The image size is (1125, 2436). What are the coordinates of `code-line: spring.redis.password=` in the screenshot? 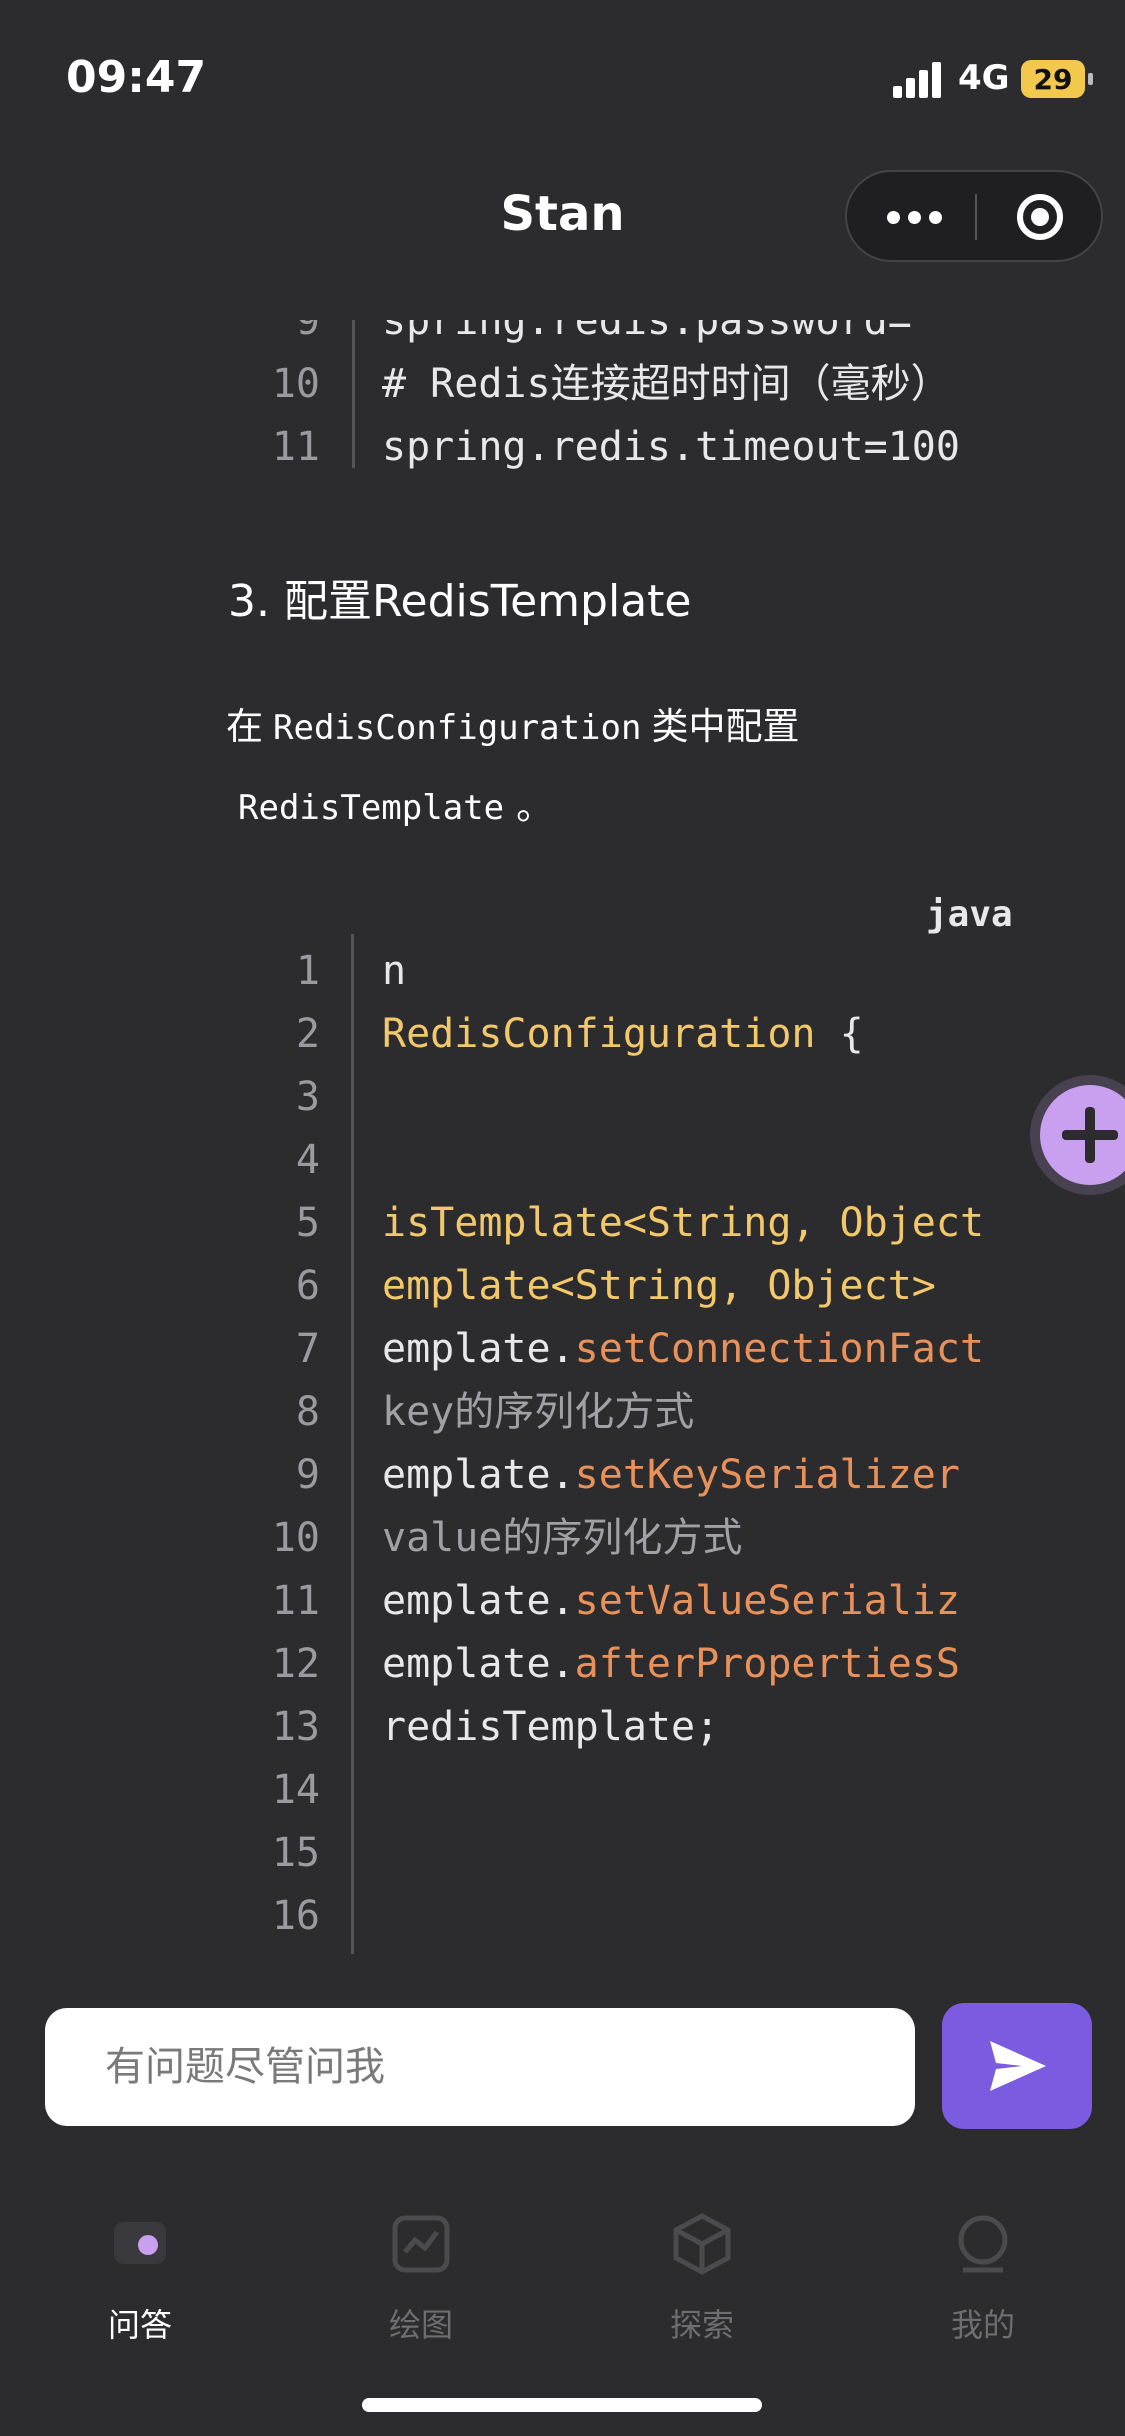 It's located at (647, 332).